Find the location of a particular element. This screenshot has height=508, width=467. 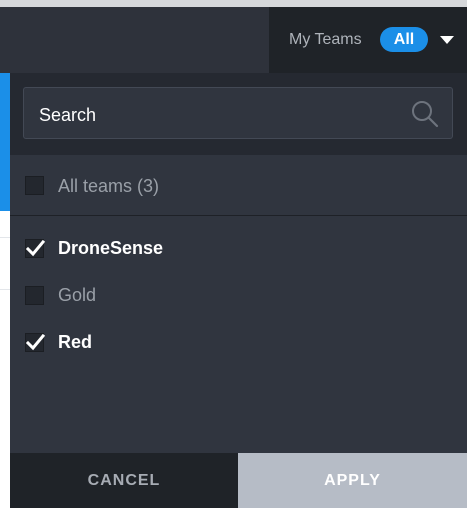

team-option-gold: Gold is located at coordinates (238, 294).